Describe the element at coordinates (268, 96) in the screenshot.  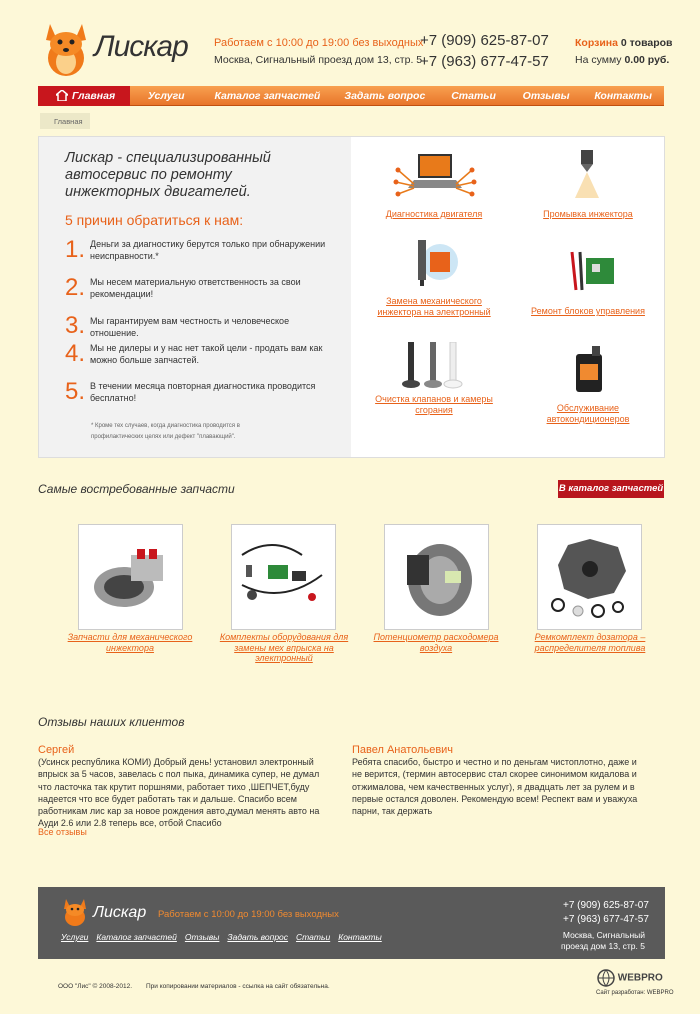
I see `nav-item-catalog: Каталог запчастей` at that location.